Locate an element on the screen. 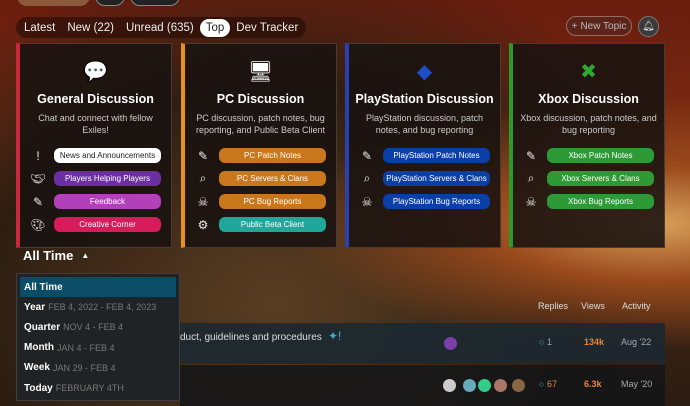  pc-icon: 🖥 is located at coordinates (260, 71).